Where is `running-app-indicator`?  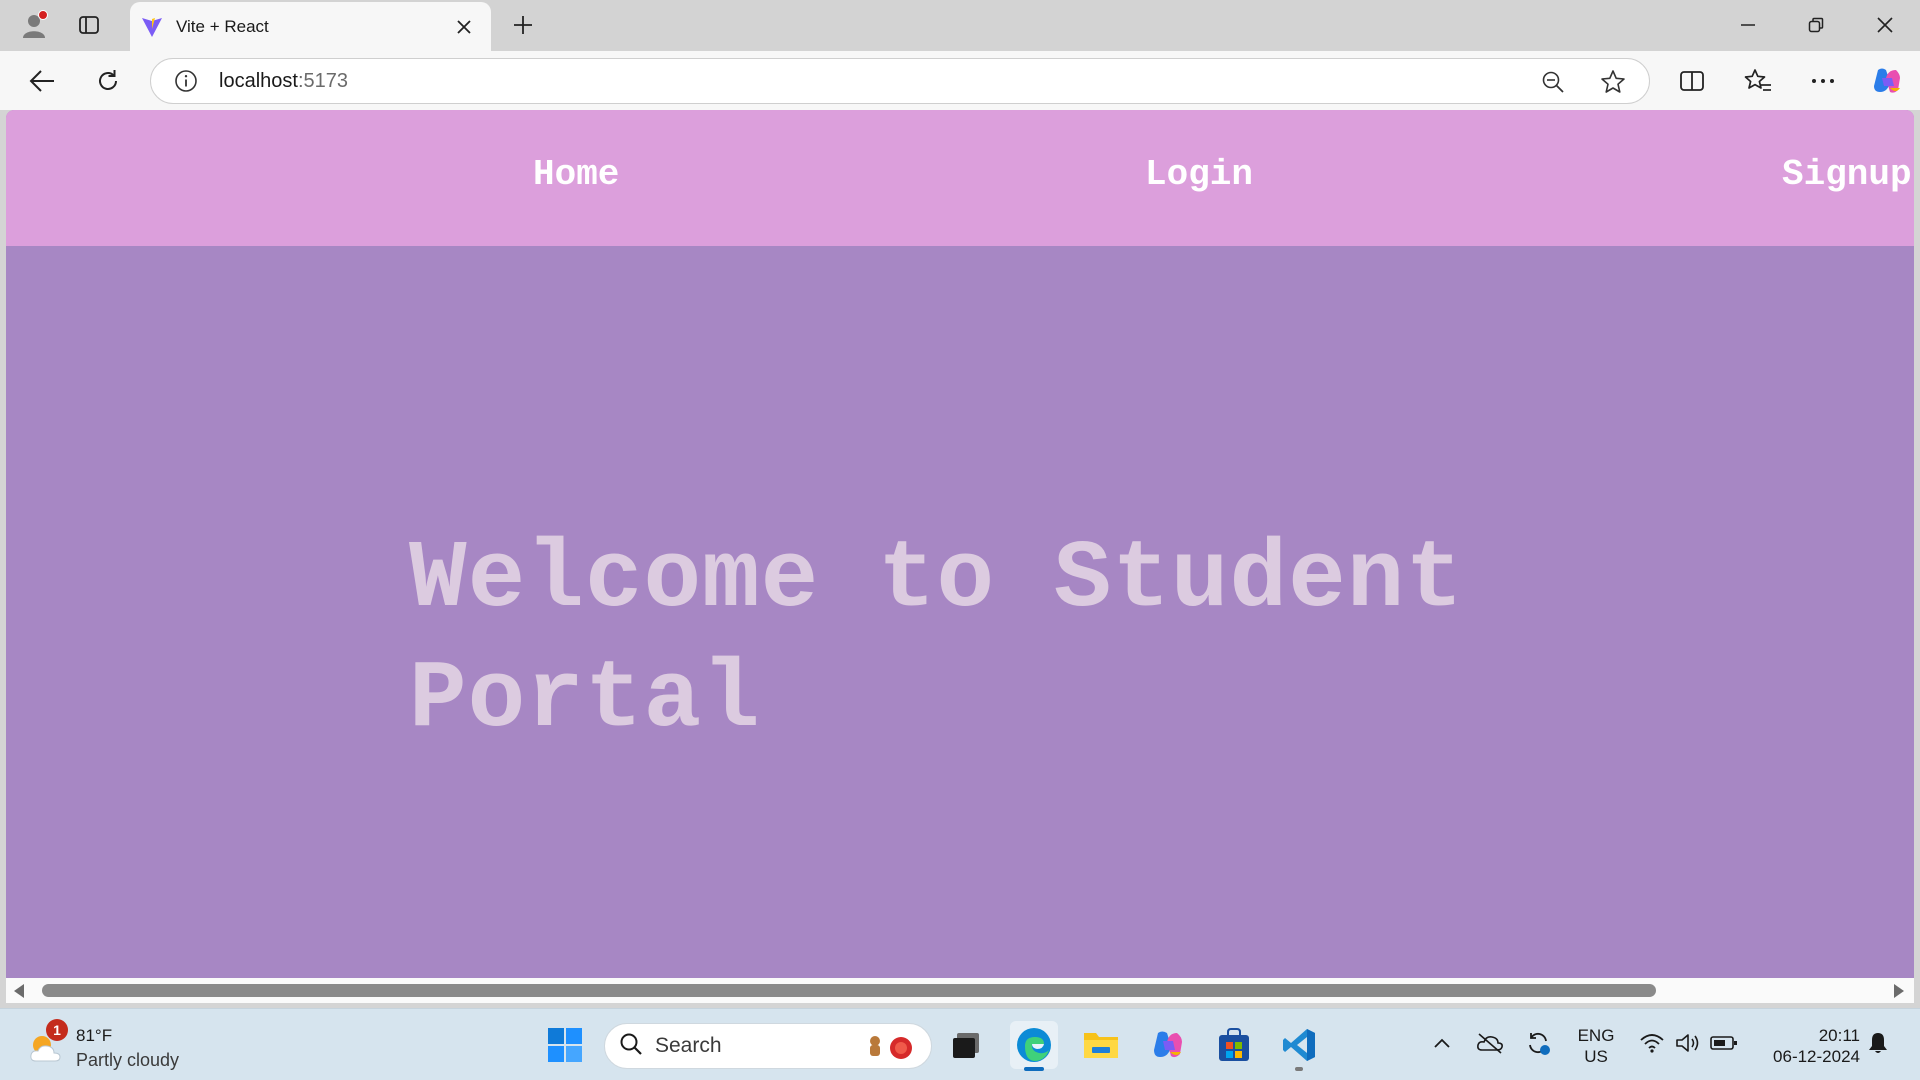 running-app-indicator is located at coordinates (1299, 1069).